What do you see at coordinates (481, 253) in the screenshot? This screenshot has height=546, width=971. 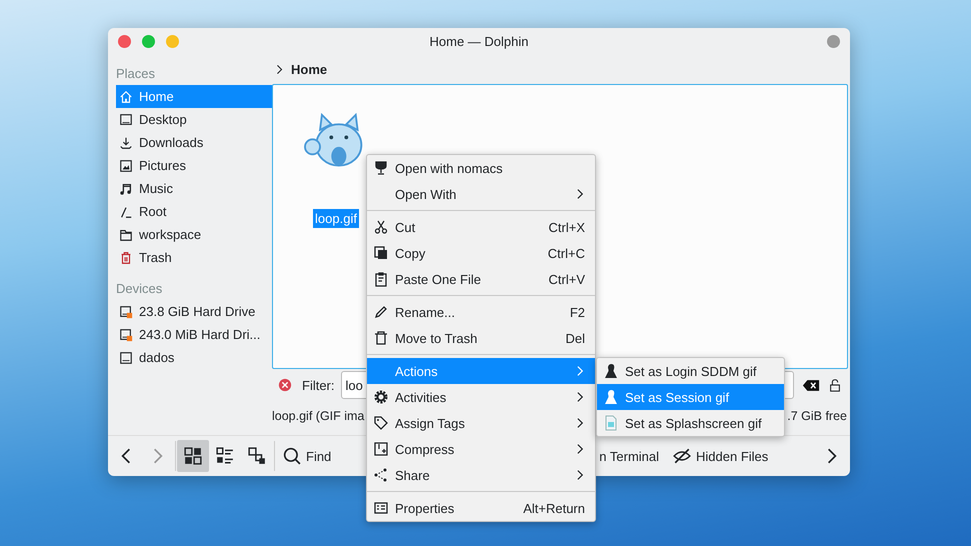 I see `menu-item: Copy Ctrl+C` at bounding box center [481, 253].